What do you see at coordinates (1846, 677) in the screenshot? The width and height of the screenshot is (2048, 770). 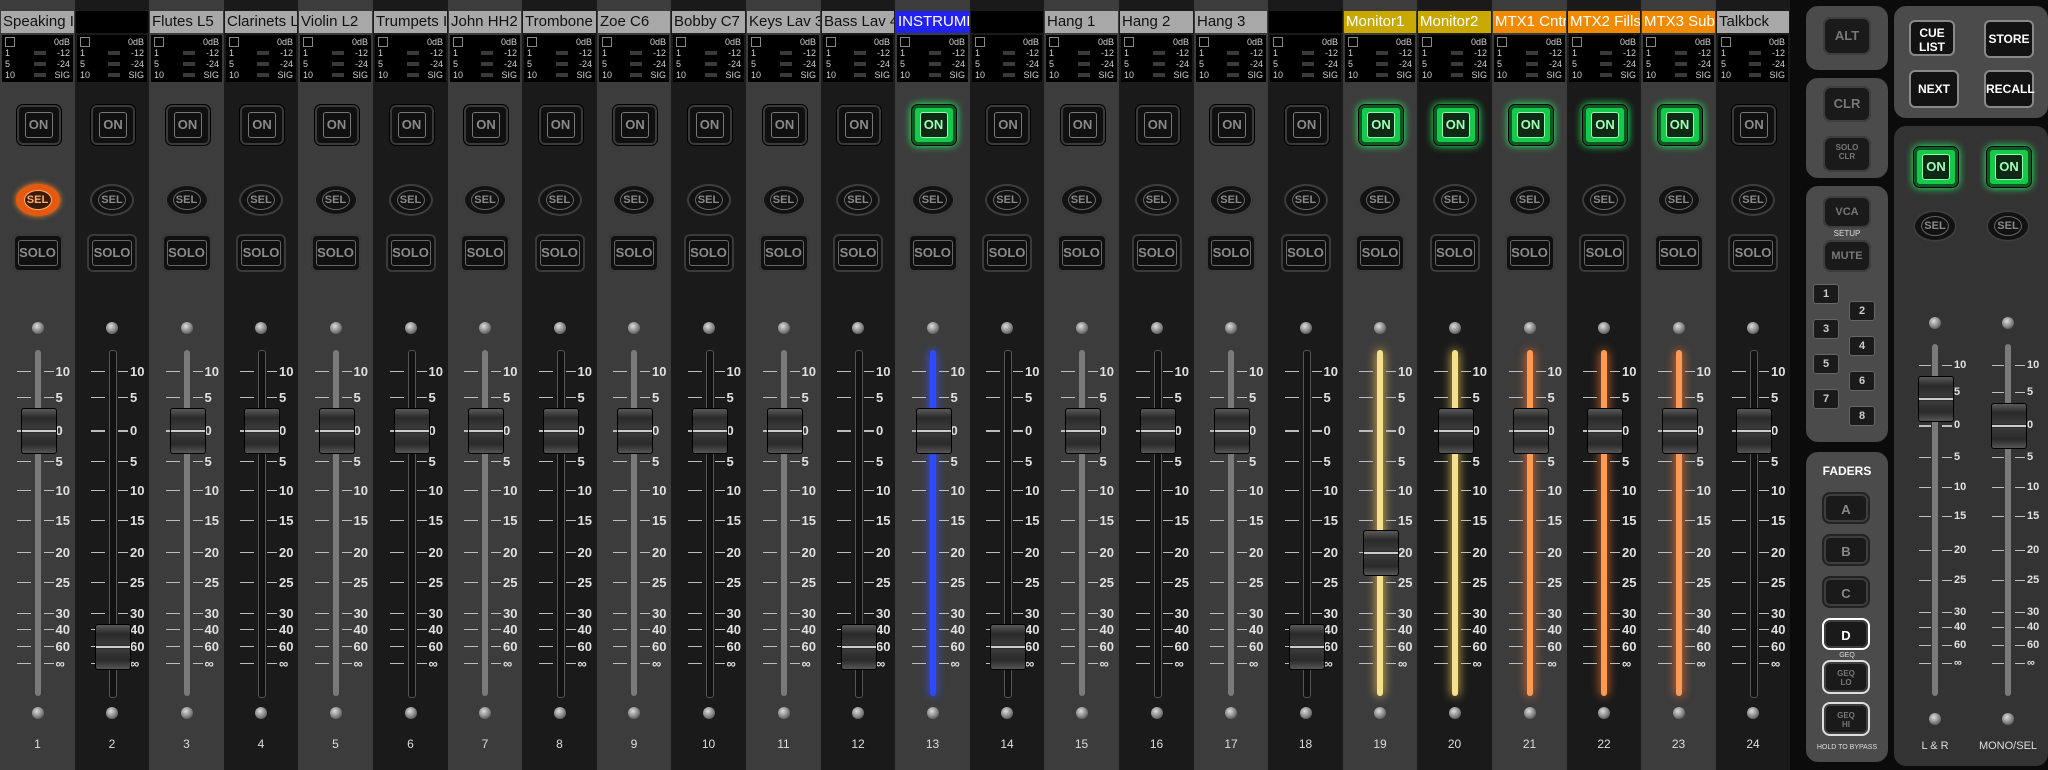 I see `geq-lo-button: GEQ LO` at bounding box center [1846, 677].